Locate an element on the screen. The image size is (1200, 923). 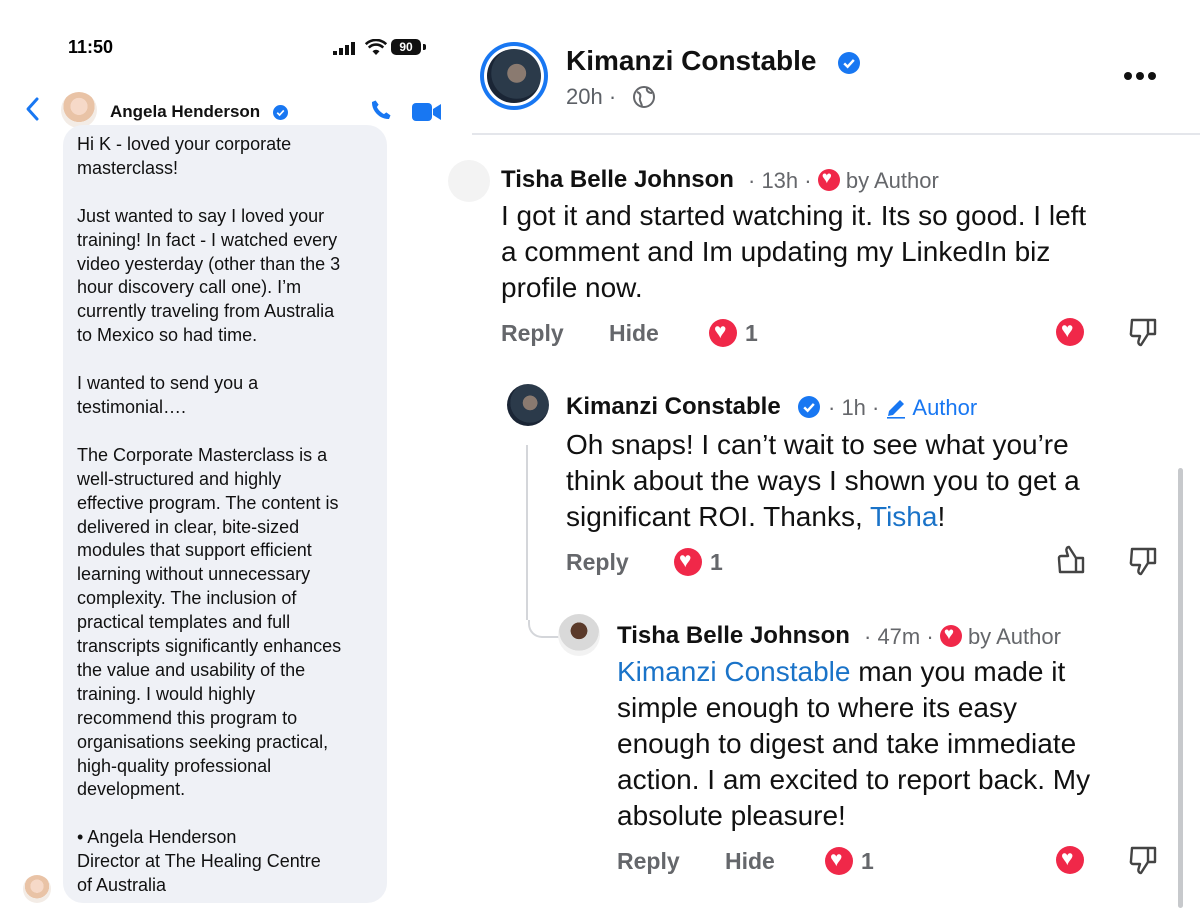
post-time: 20h is located at coordinates (584, 96).